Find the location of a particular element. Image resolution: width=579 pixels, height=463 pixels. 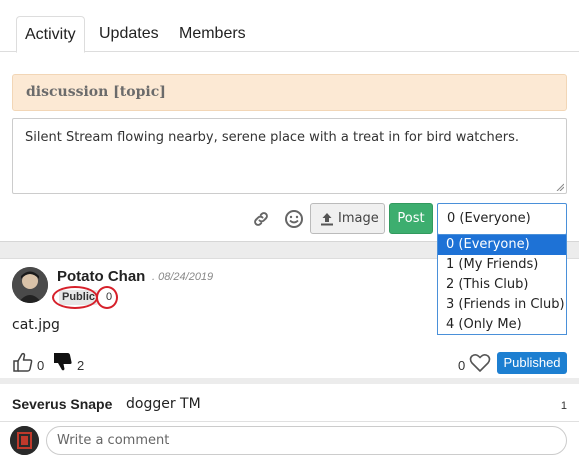

resize-grip-icon is located at coordinates (560, 187).